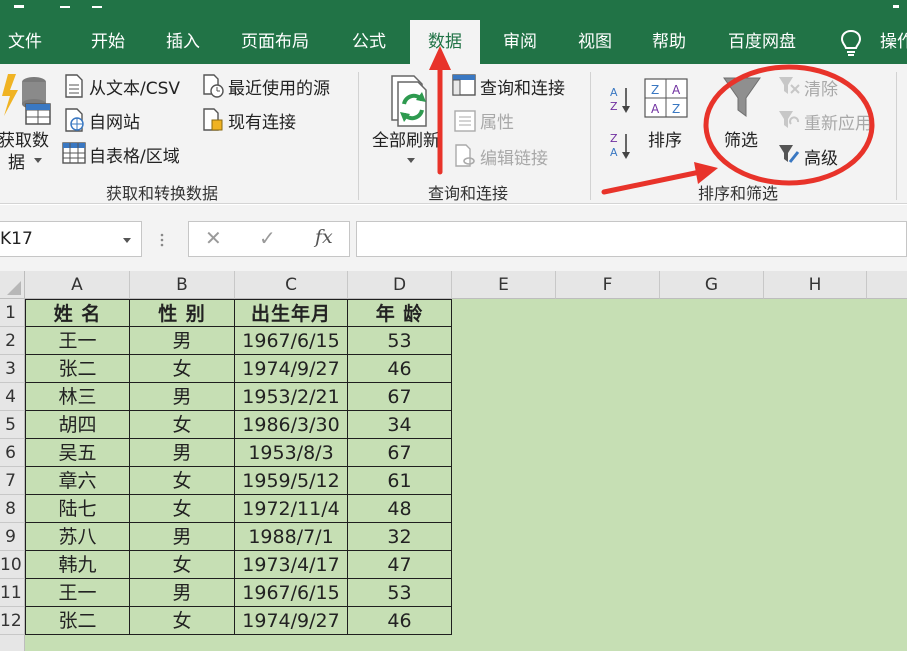  Describe the element at coordinates (514, 156) in the screenshot. I see `edit-links-button: 编辑链接` at that location.